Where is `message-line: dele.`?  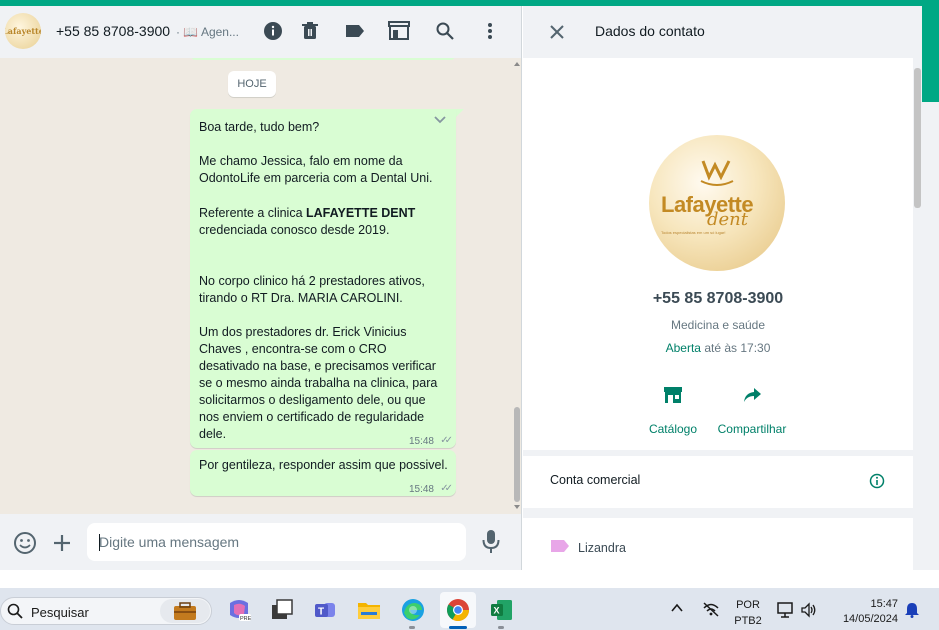 message-line: dele. is located at coordinates (213, 434).